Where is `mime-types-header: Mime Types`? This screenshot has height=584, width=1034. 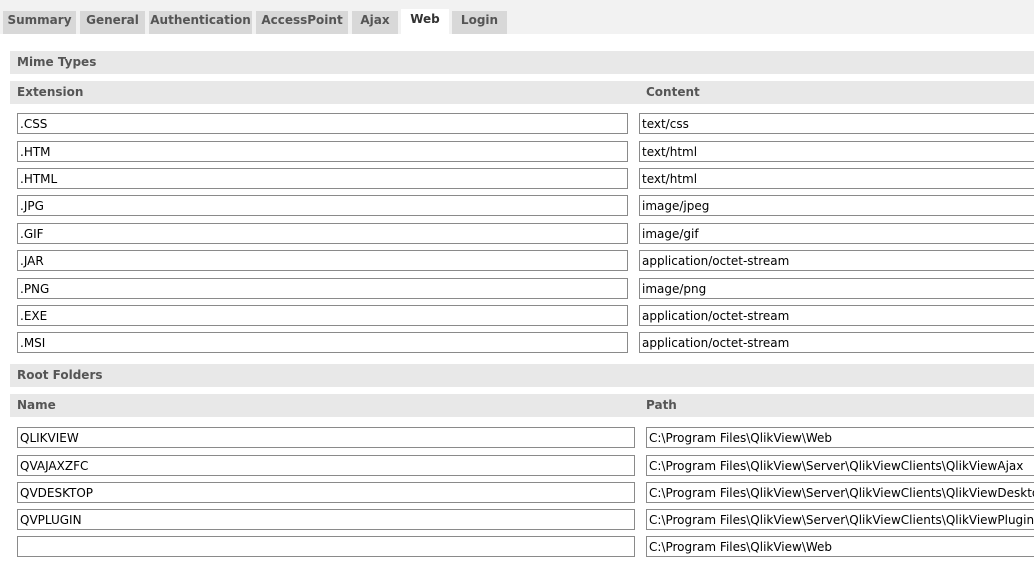 mime-types-header: Mime Types is located at coordinates (522, 62).